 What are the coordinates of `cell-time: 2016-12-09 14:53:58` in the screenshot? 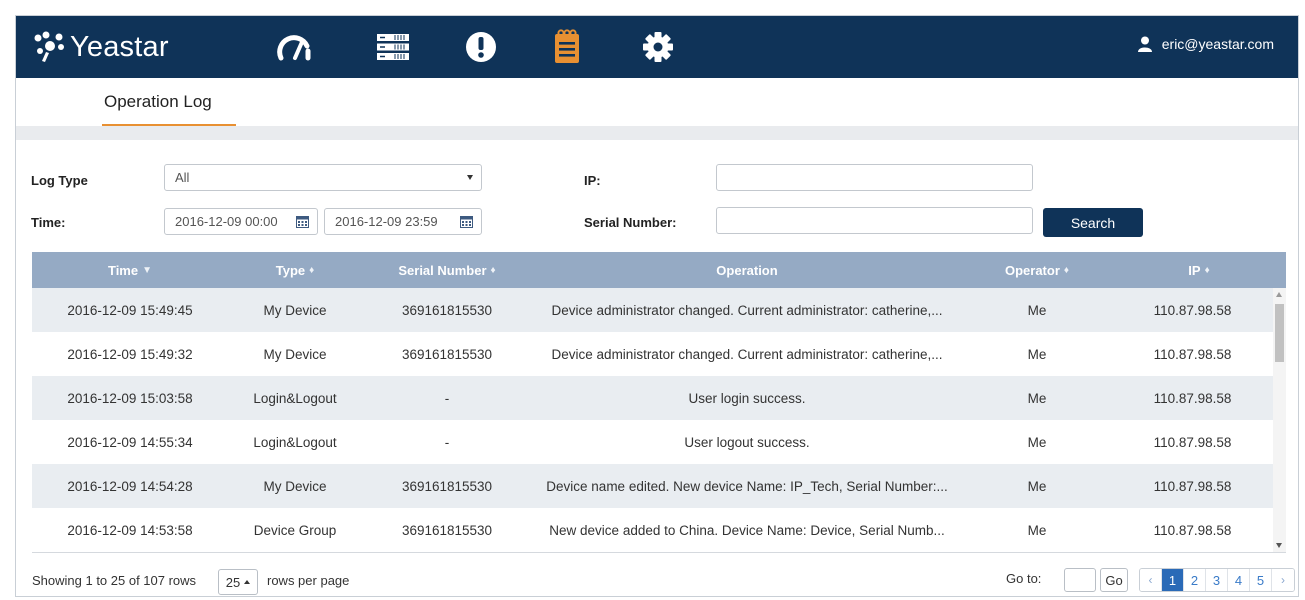 It's located at (130, 530).